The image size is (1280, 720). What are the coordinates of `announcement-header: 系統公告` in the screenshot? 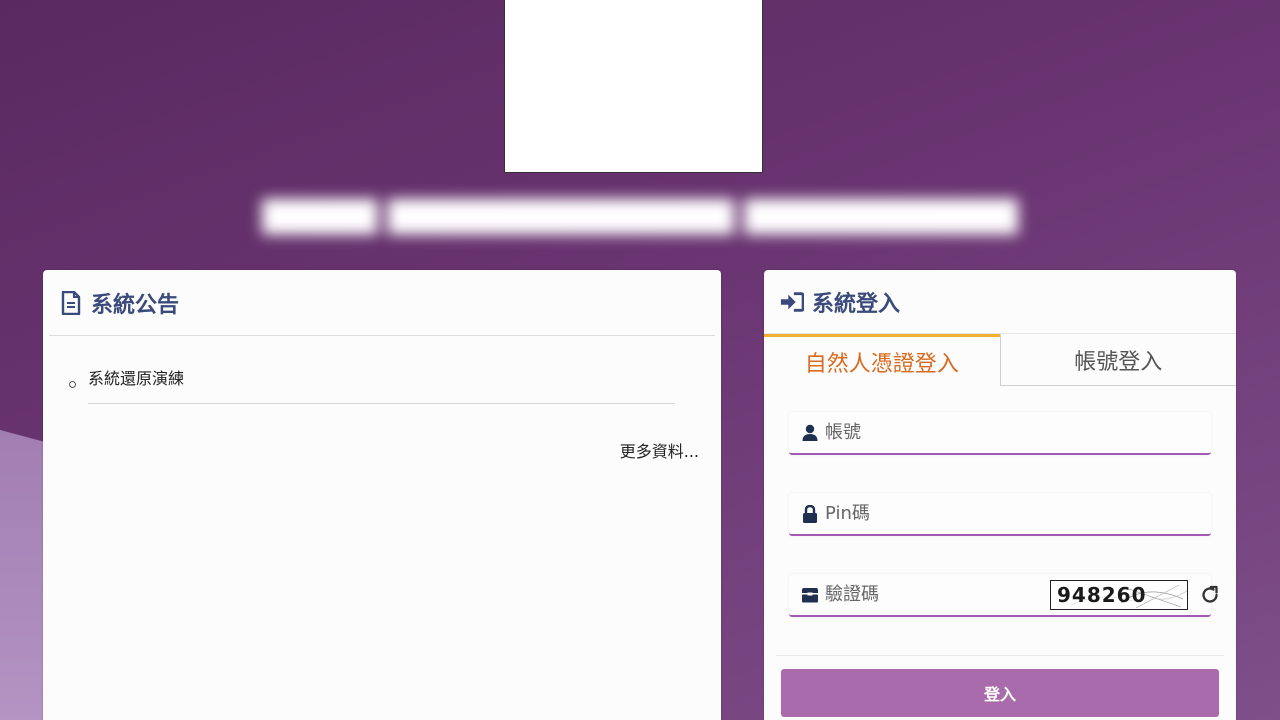 It's located at (382, 303).